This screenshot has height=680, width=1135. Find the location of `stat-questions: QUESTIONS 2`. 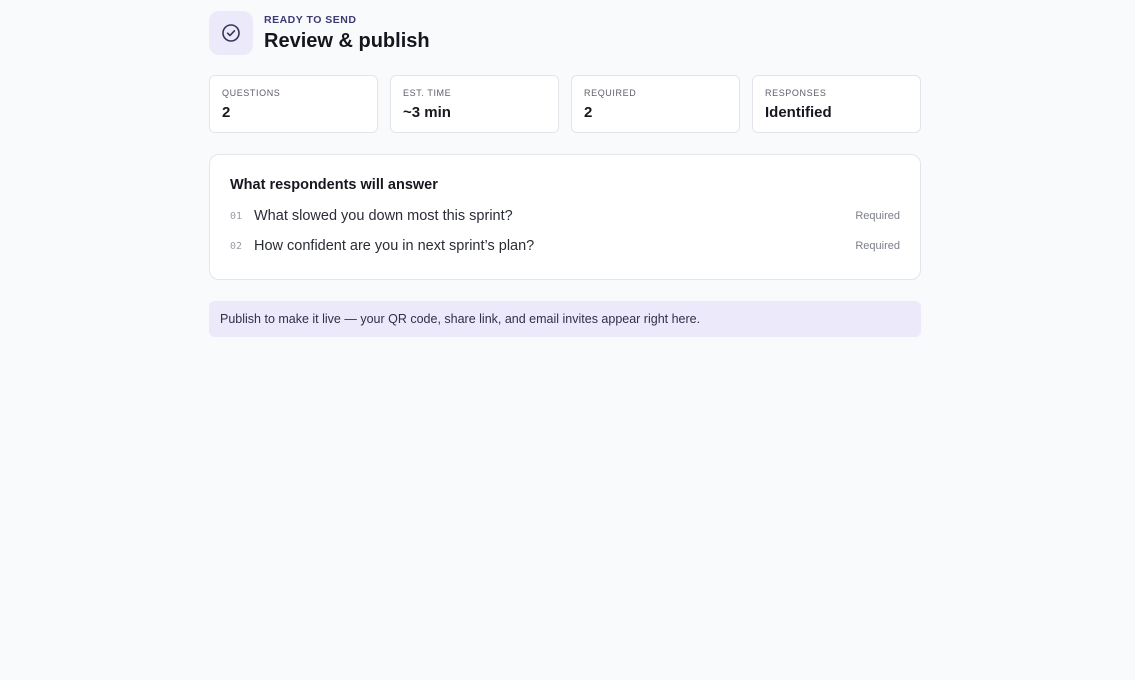

stat-questions: QUESTIONS 2 is located at coordinates (293, 104).